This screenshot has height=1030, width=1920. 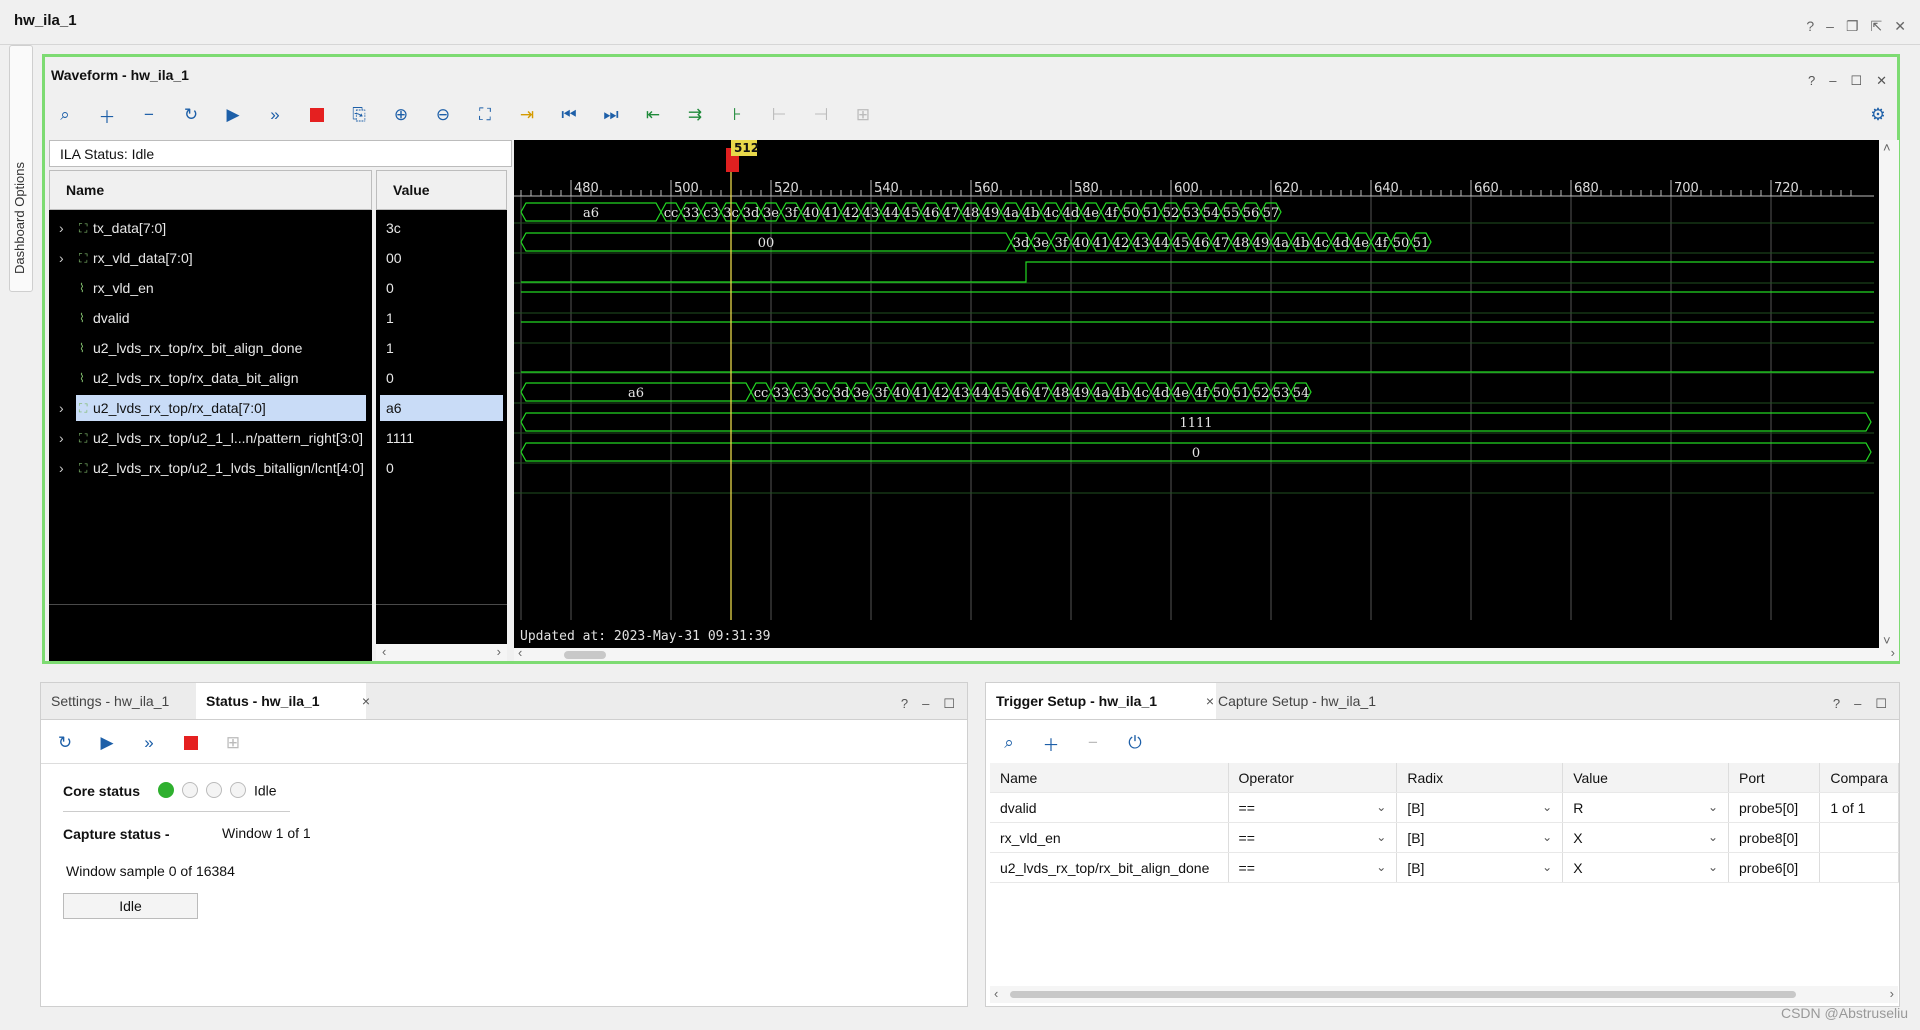 What do you see at coordinates (569, 115) in the screenshot?
I see `go-to-start-icon: ⏮` at bounding box center [569, 115].